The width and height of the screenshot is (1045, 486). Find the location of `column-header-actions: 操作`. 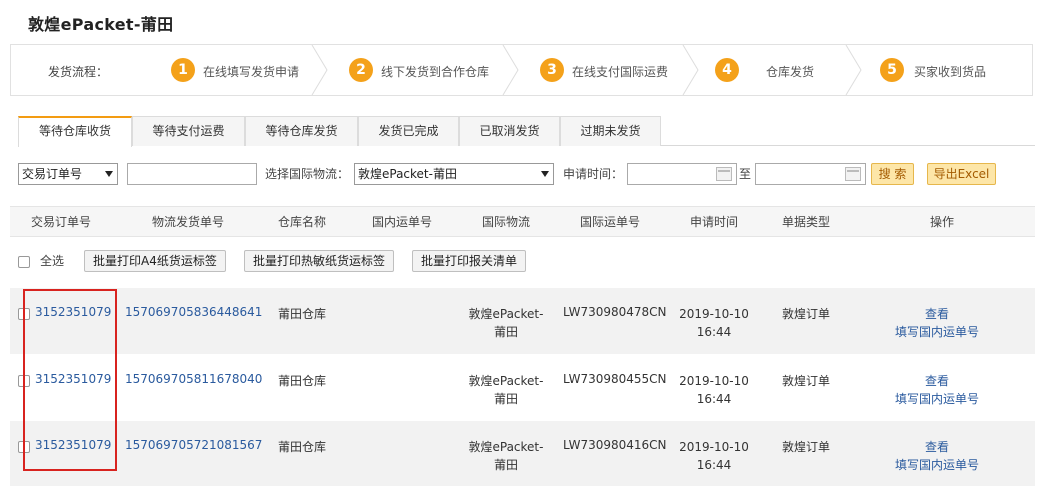

column-header-actions: 操作 is located at coordinates (942, 222).